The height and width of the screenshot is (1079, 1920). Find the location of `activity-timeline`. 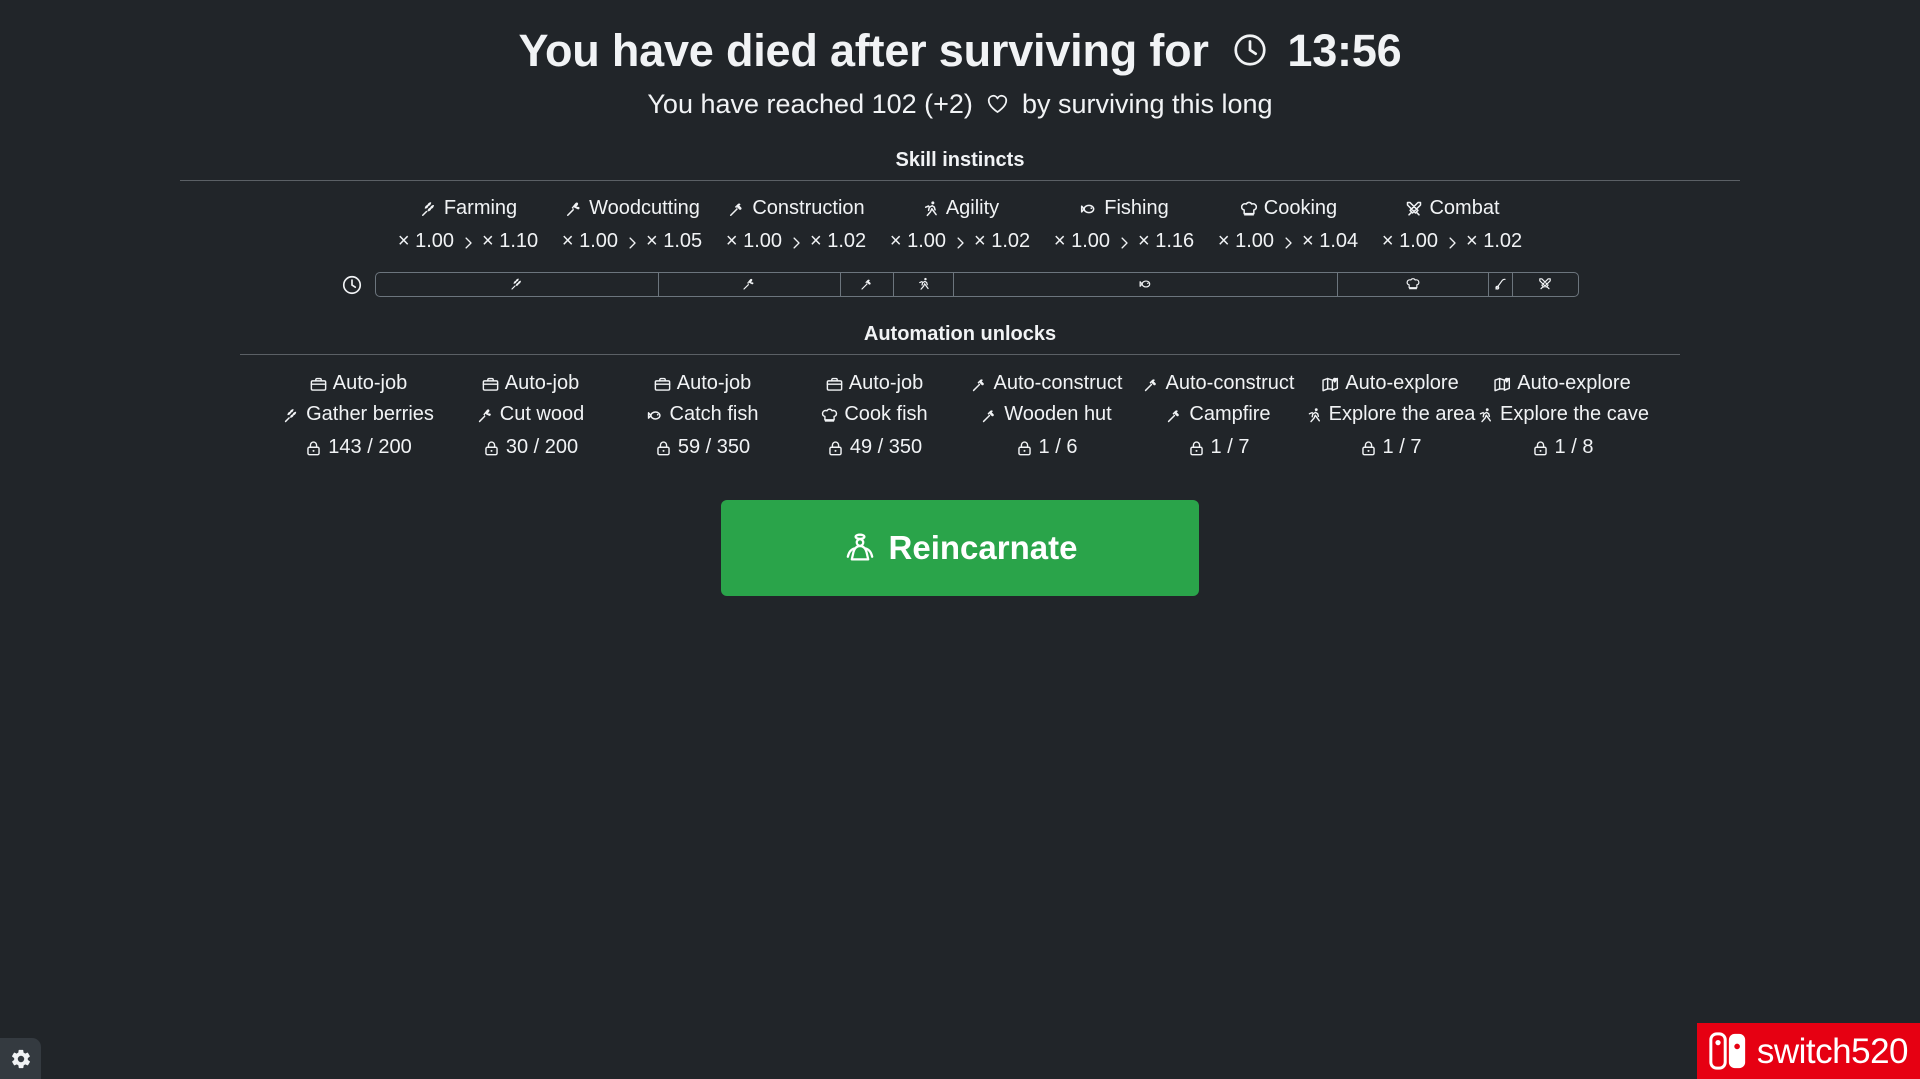

activity-timeline is located at coordinates (960, 285).